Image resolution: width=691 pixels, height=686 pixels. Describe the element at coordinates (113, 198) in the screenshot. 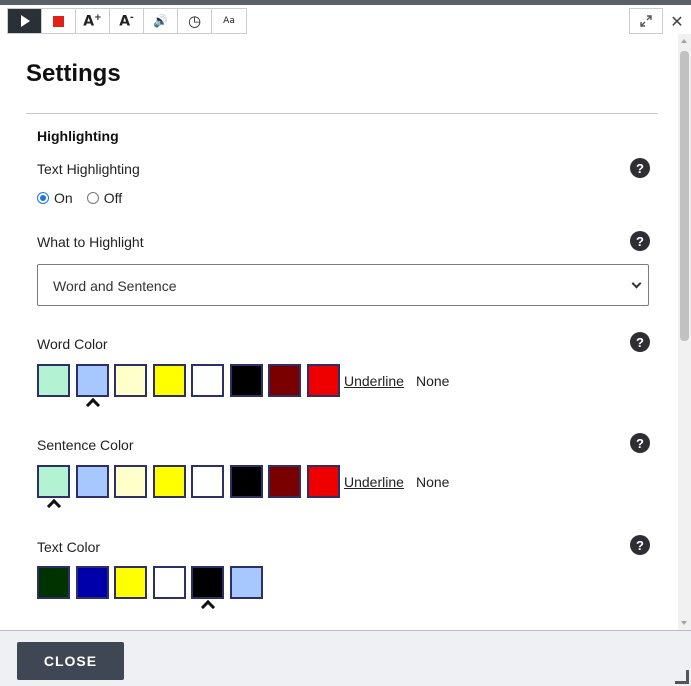

I see `radio-off-label: Off` at that location.